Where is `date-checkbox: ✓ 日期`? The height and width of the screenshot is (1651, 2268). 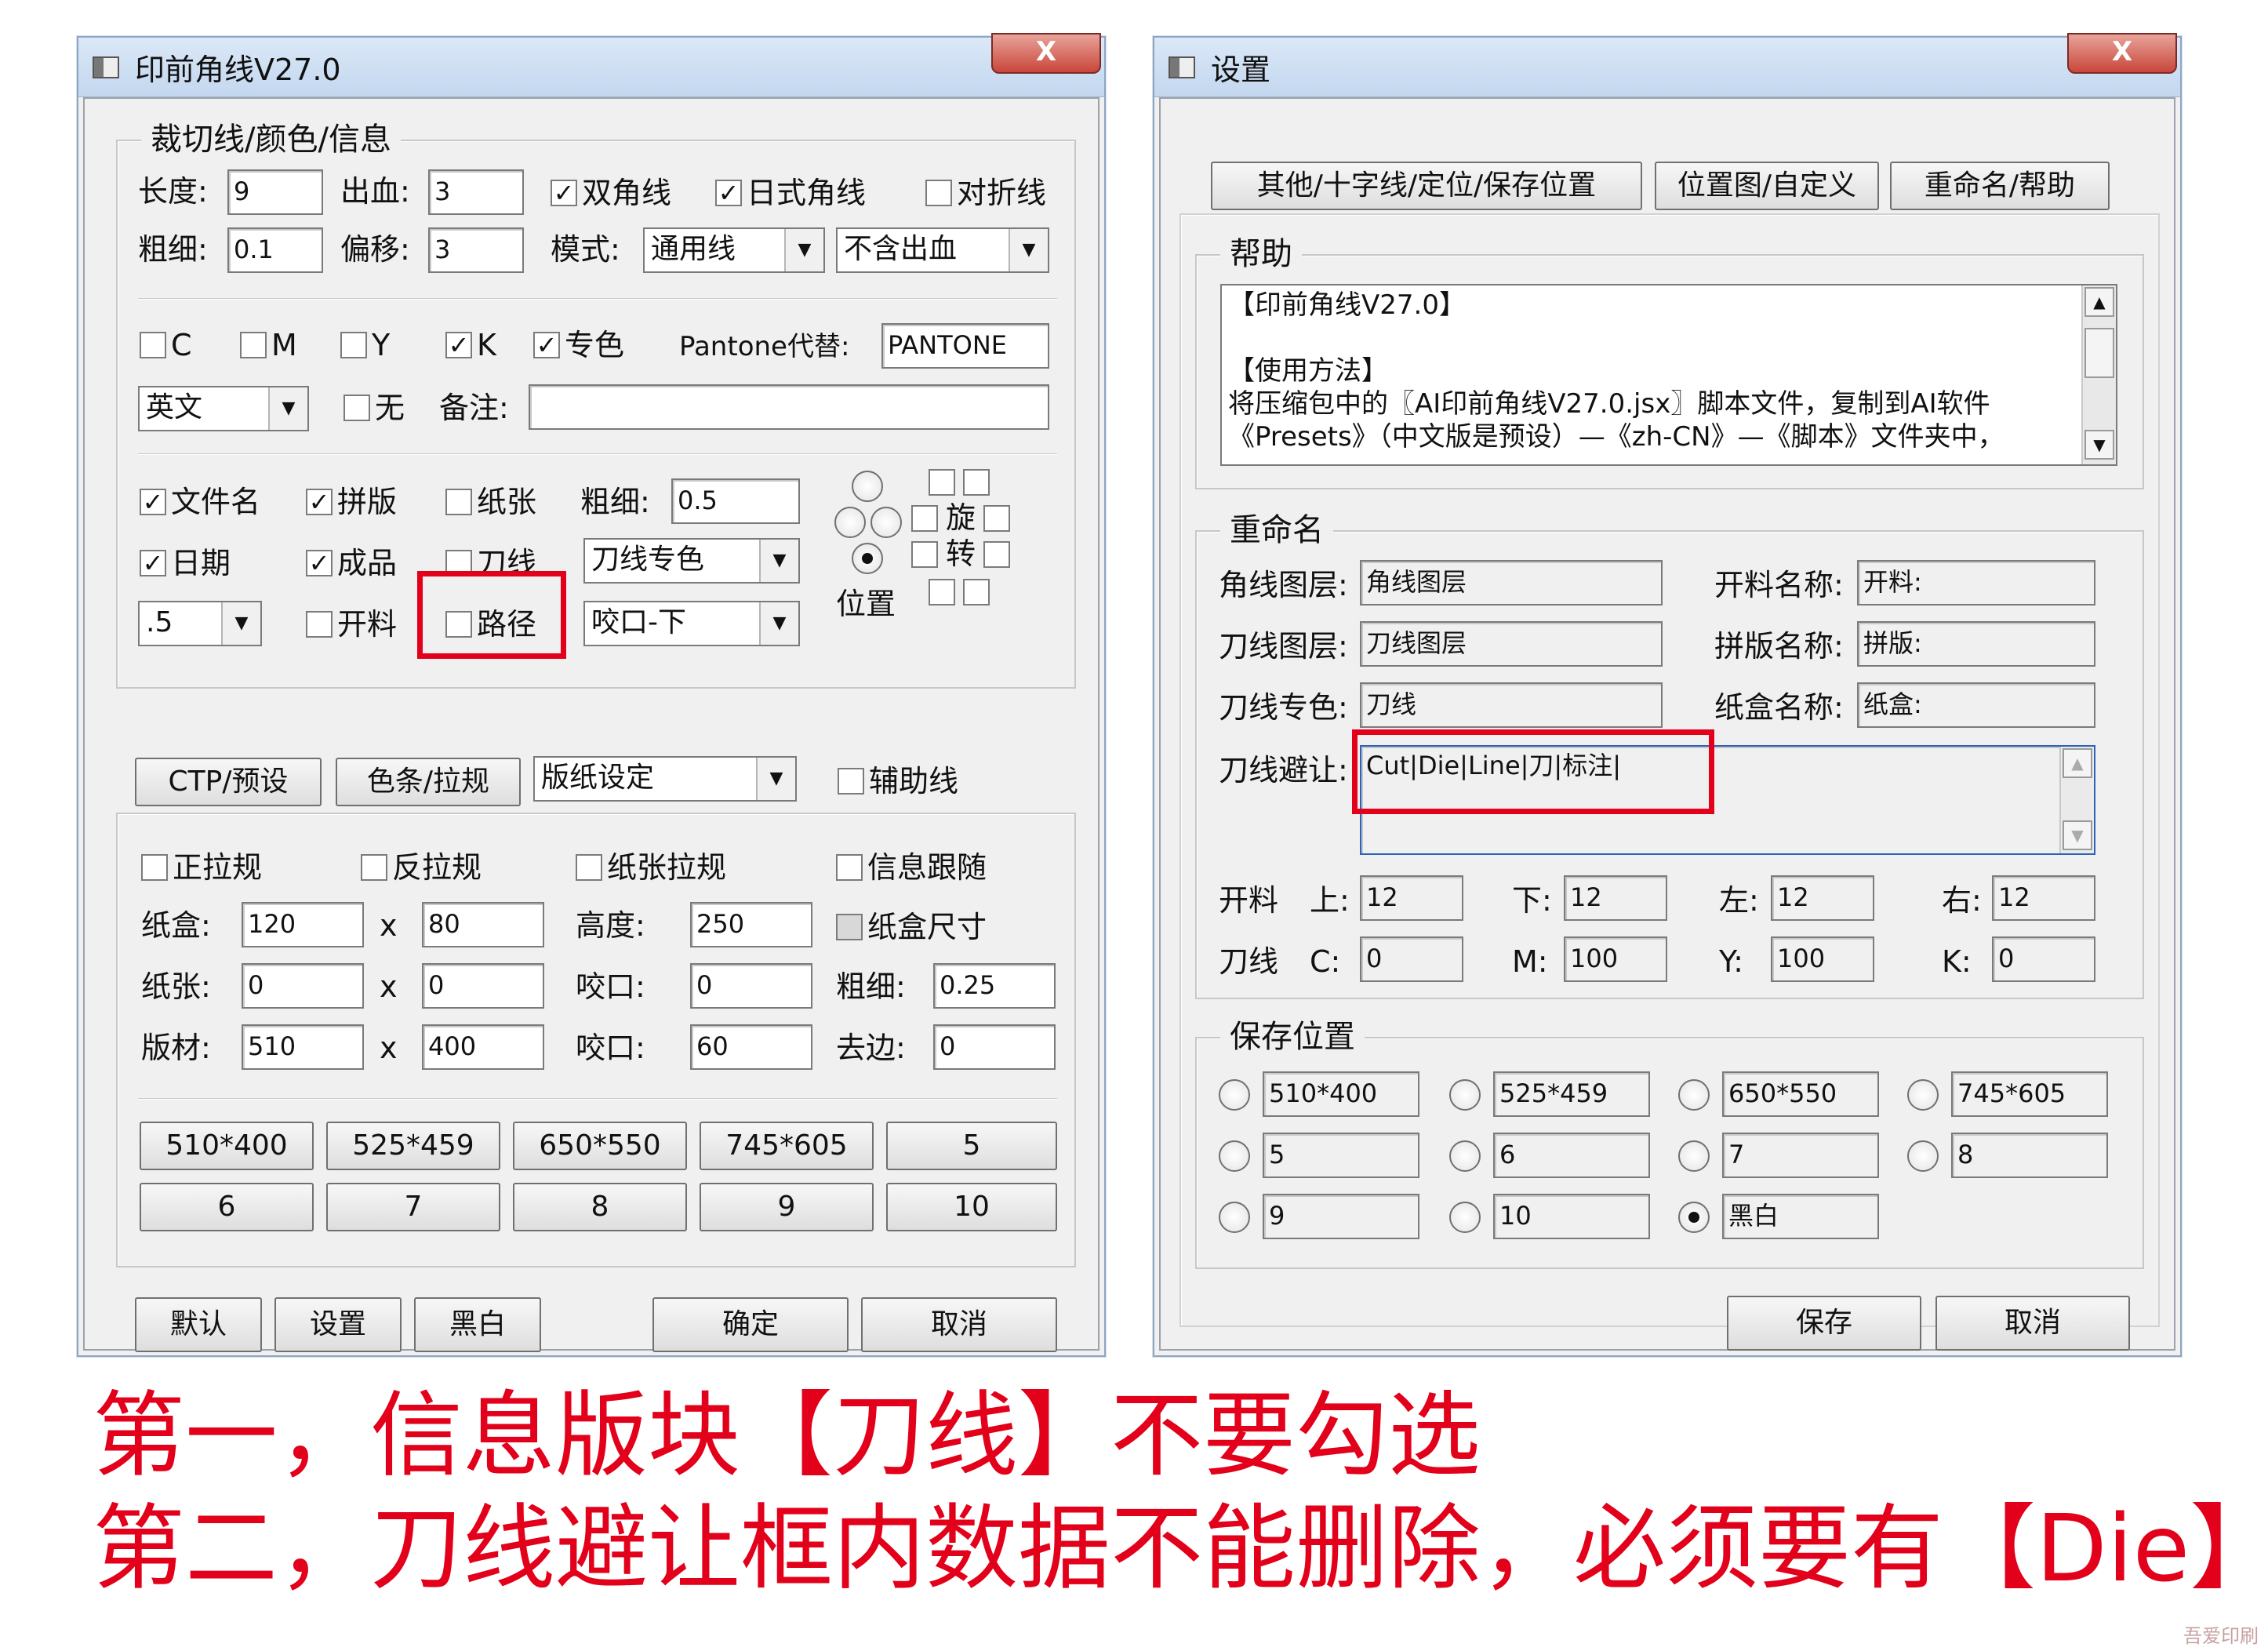 date-checkbox: ✓ 日期 is located at coordinates (185, 563).